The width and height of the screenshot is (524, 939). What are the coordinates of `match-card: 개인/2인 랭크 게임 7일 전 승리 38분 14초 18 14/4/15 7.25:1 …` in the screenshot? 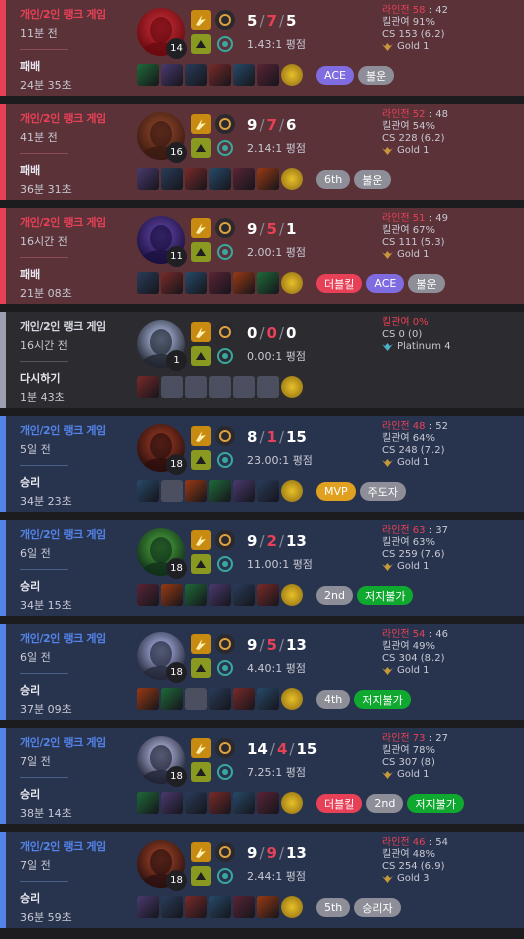 It's located at (262, 776).